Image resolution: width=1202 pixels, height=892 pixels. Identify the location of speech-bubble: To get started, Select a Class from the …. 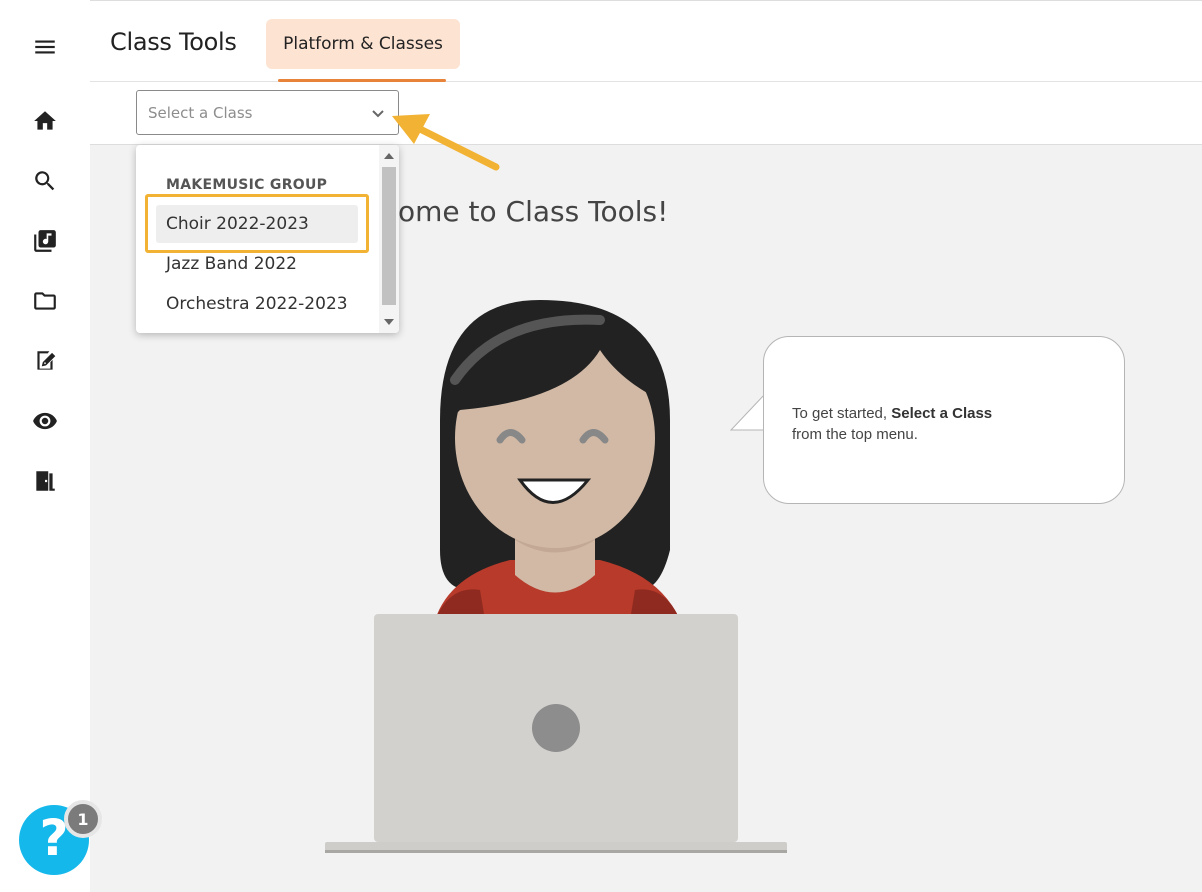
(944, 420).